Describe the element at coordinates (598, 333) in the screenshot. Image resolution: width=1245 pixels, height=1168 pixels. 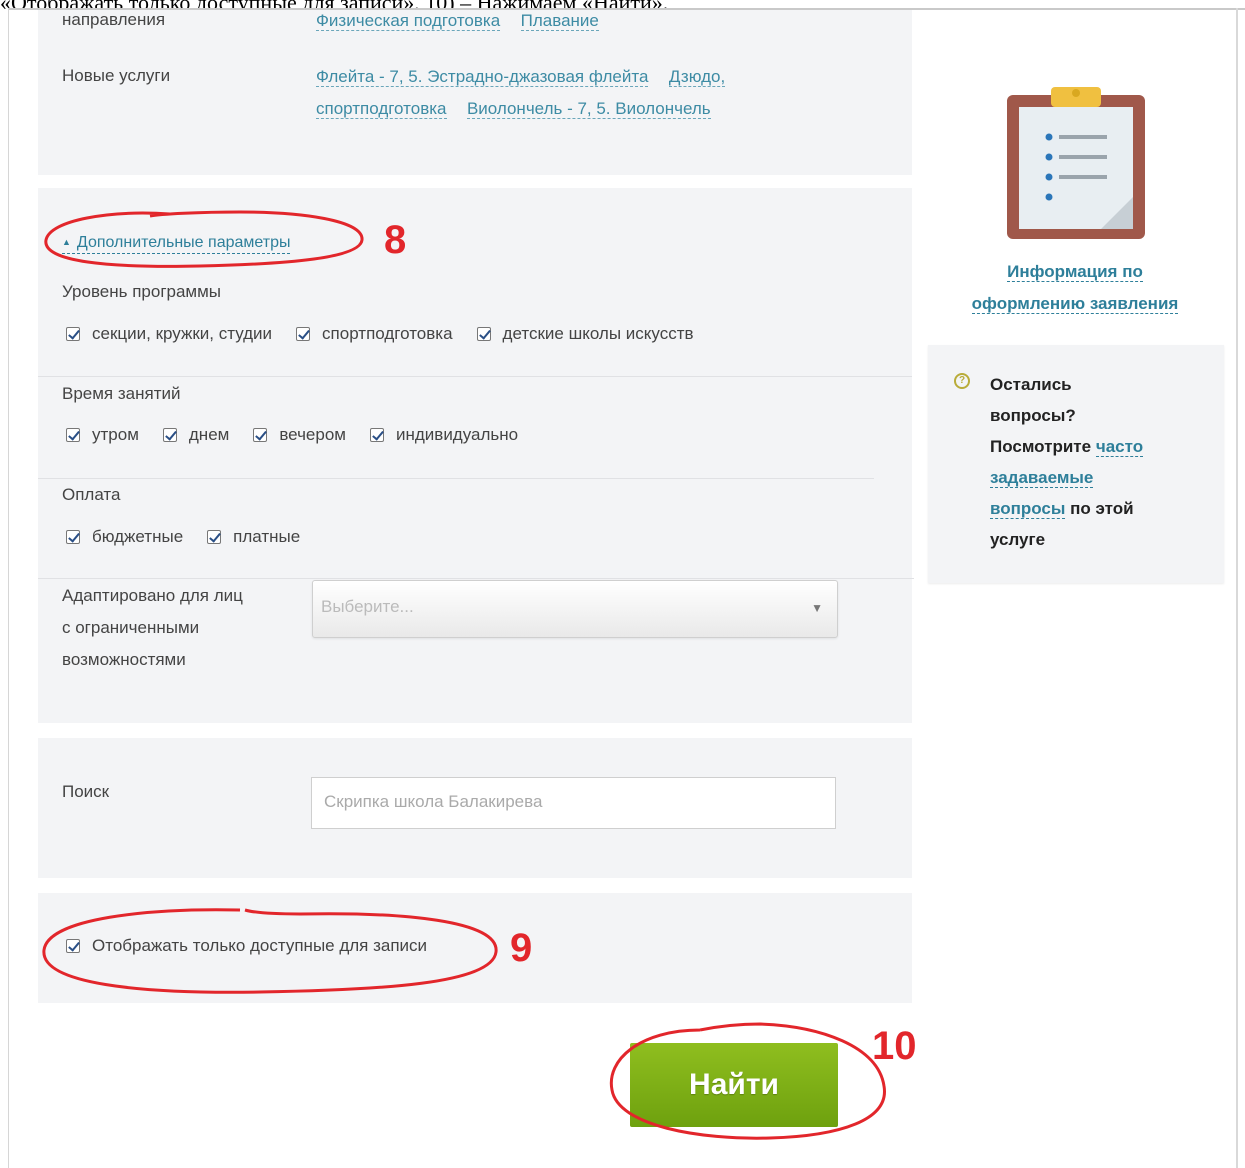
I see `checkbox-label: детские школы искусств` at that location.